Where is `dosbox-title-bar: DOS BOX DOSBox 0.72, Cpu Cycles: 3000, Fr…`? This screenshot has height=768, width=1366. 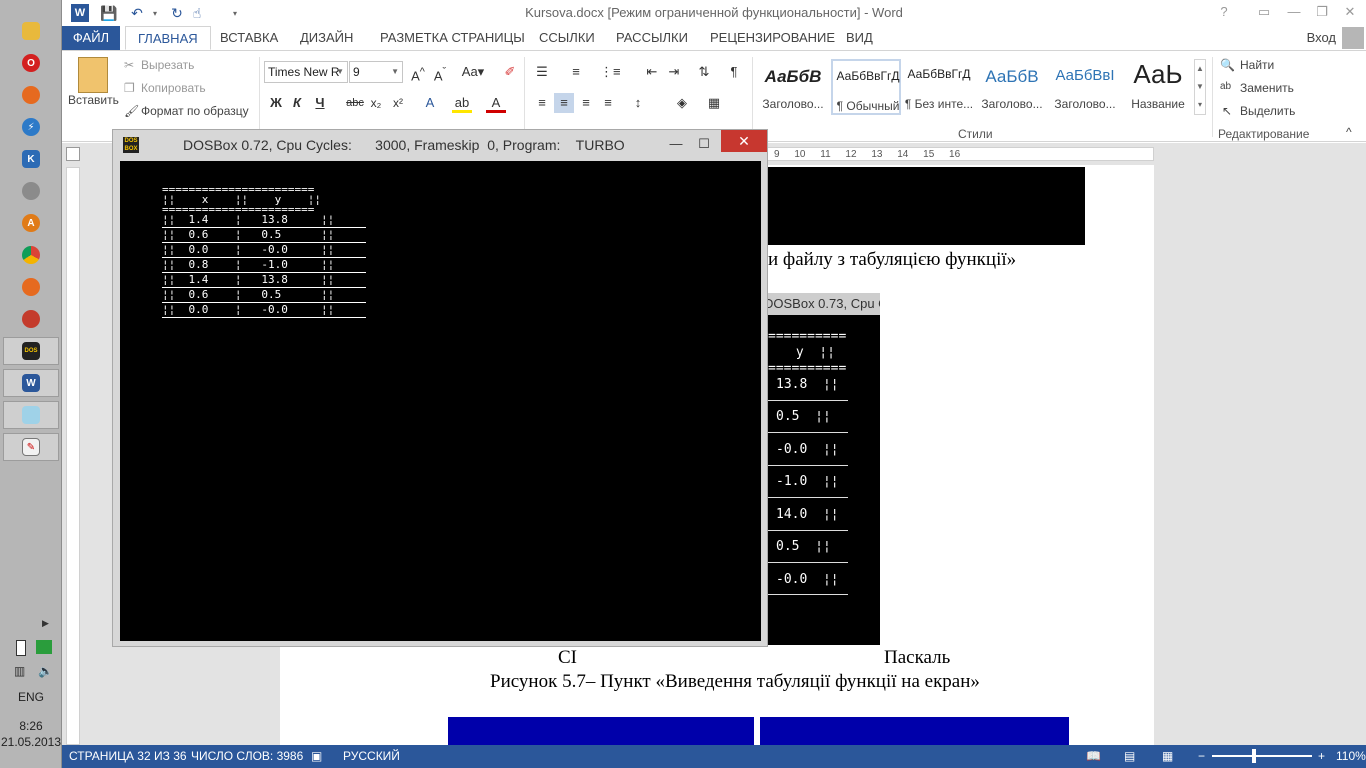 dosbox-title-bar: DOS BOX DOSBox 0.72, Cpu Cycles: 3000, Fr… is located at coordinates (440, 145).